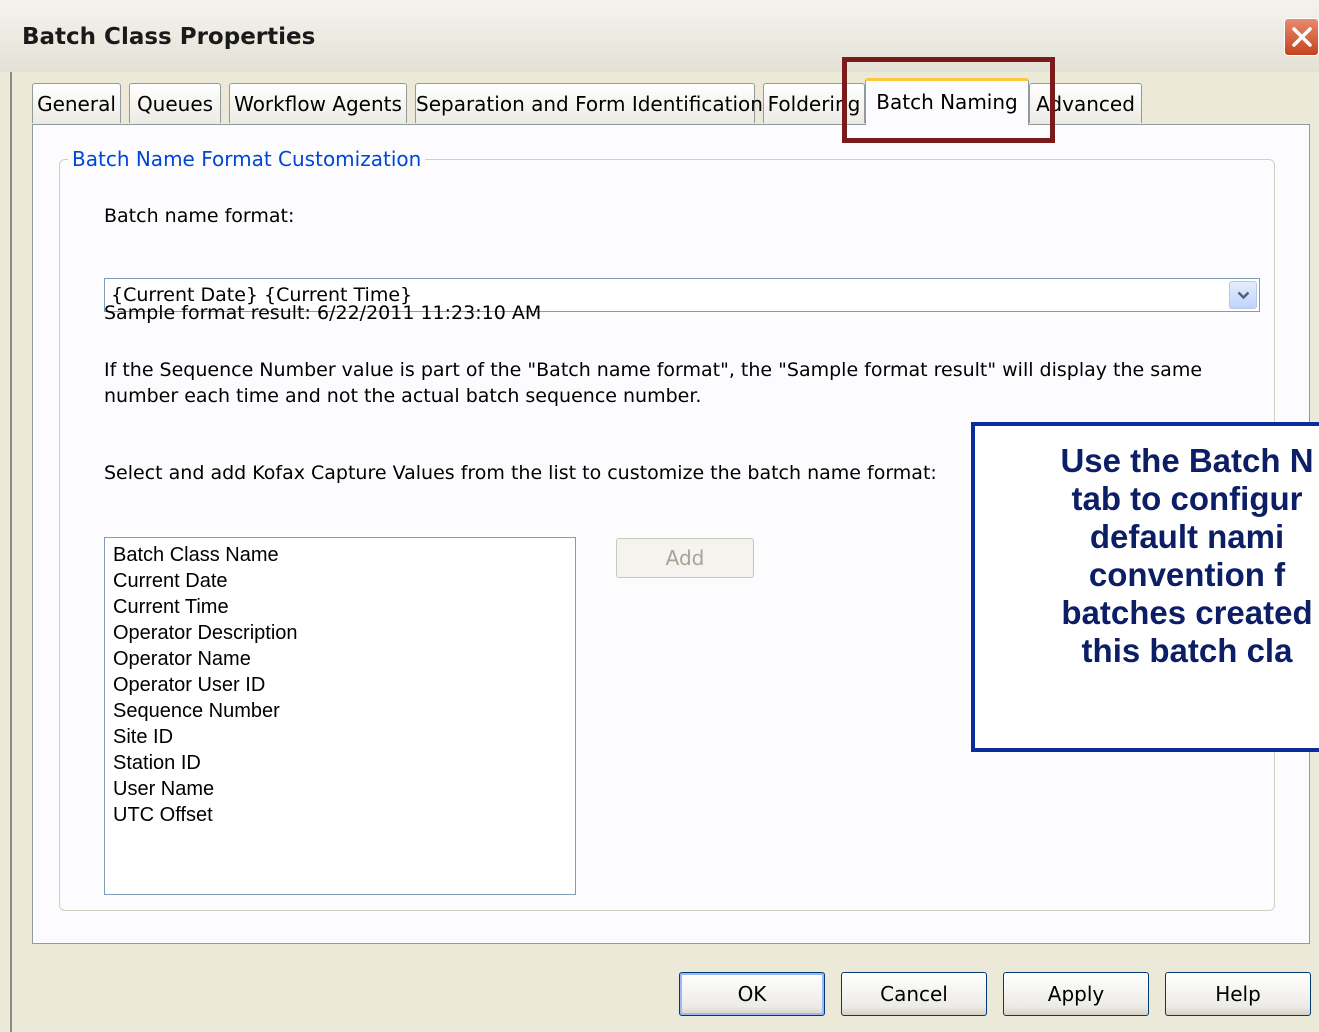  I want to click on tab-workflow-agents: Workflow Agents, so click(318, 103).